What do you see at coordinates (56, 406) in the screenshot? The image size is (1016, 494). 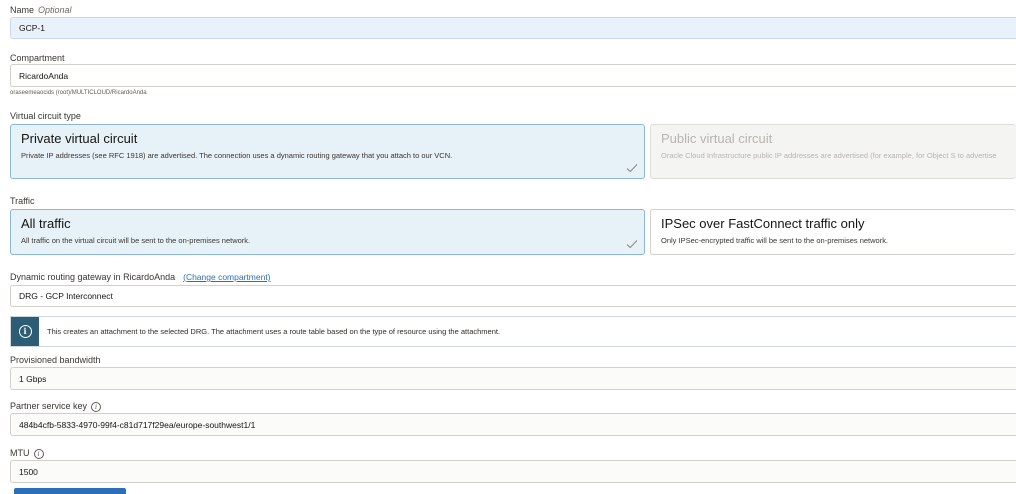 I see `partner-key-label: Partner service key i` at bounding box center [56, 406].